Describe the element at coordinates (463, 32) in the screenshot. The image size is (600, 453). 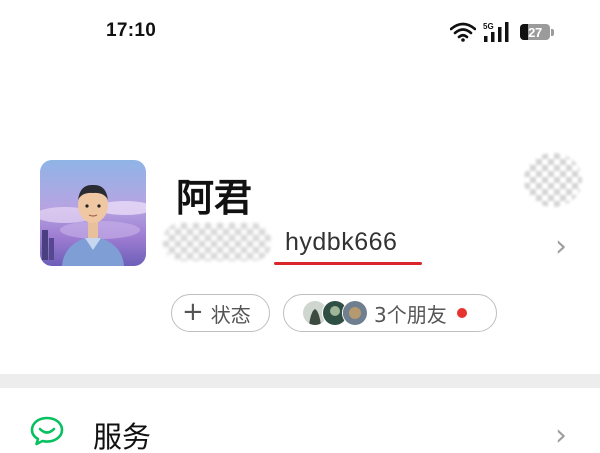
I see `wifi-icon` at that location.